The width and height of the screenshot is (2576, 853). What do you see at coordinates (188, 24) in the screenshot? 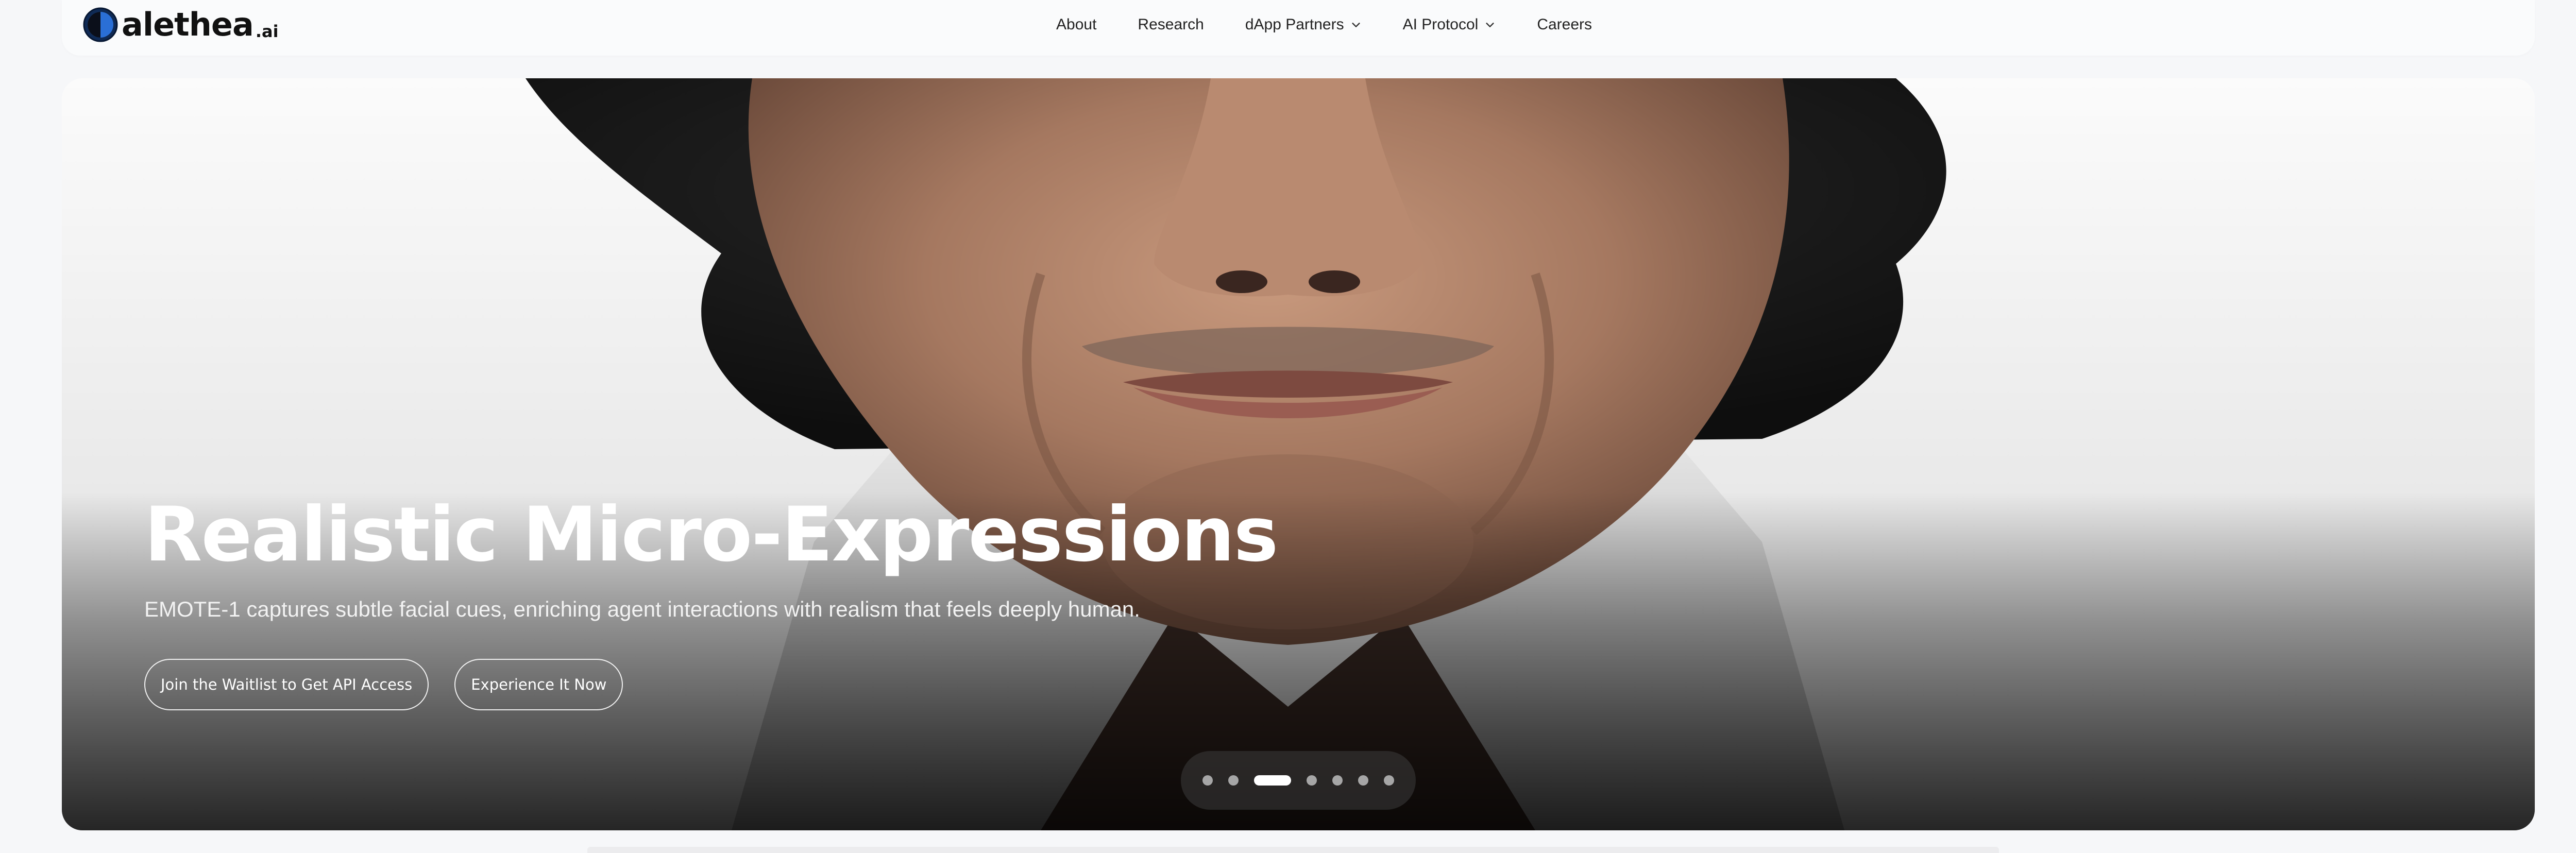
I see `brand-name: alethea` at bounding box center [188, 24].